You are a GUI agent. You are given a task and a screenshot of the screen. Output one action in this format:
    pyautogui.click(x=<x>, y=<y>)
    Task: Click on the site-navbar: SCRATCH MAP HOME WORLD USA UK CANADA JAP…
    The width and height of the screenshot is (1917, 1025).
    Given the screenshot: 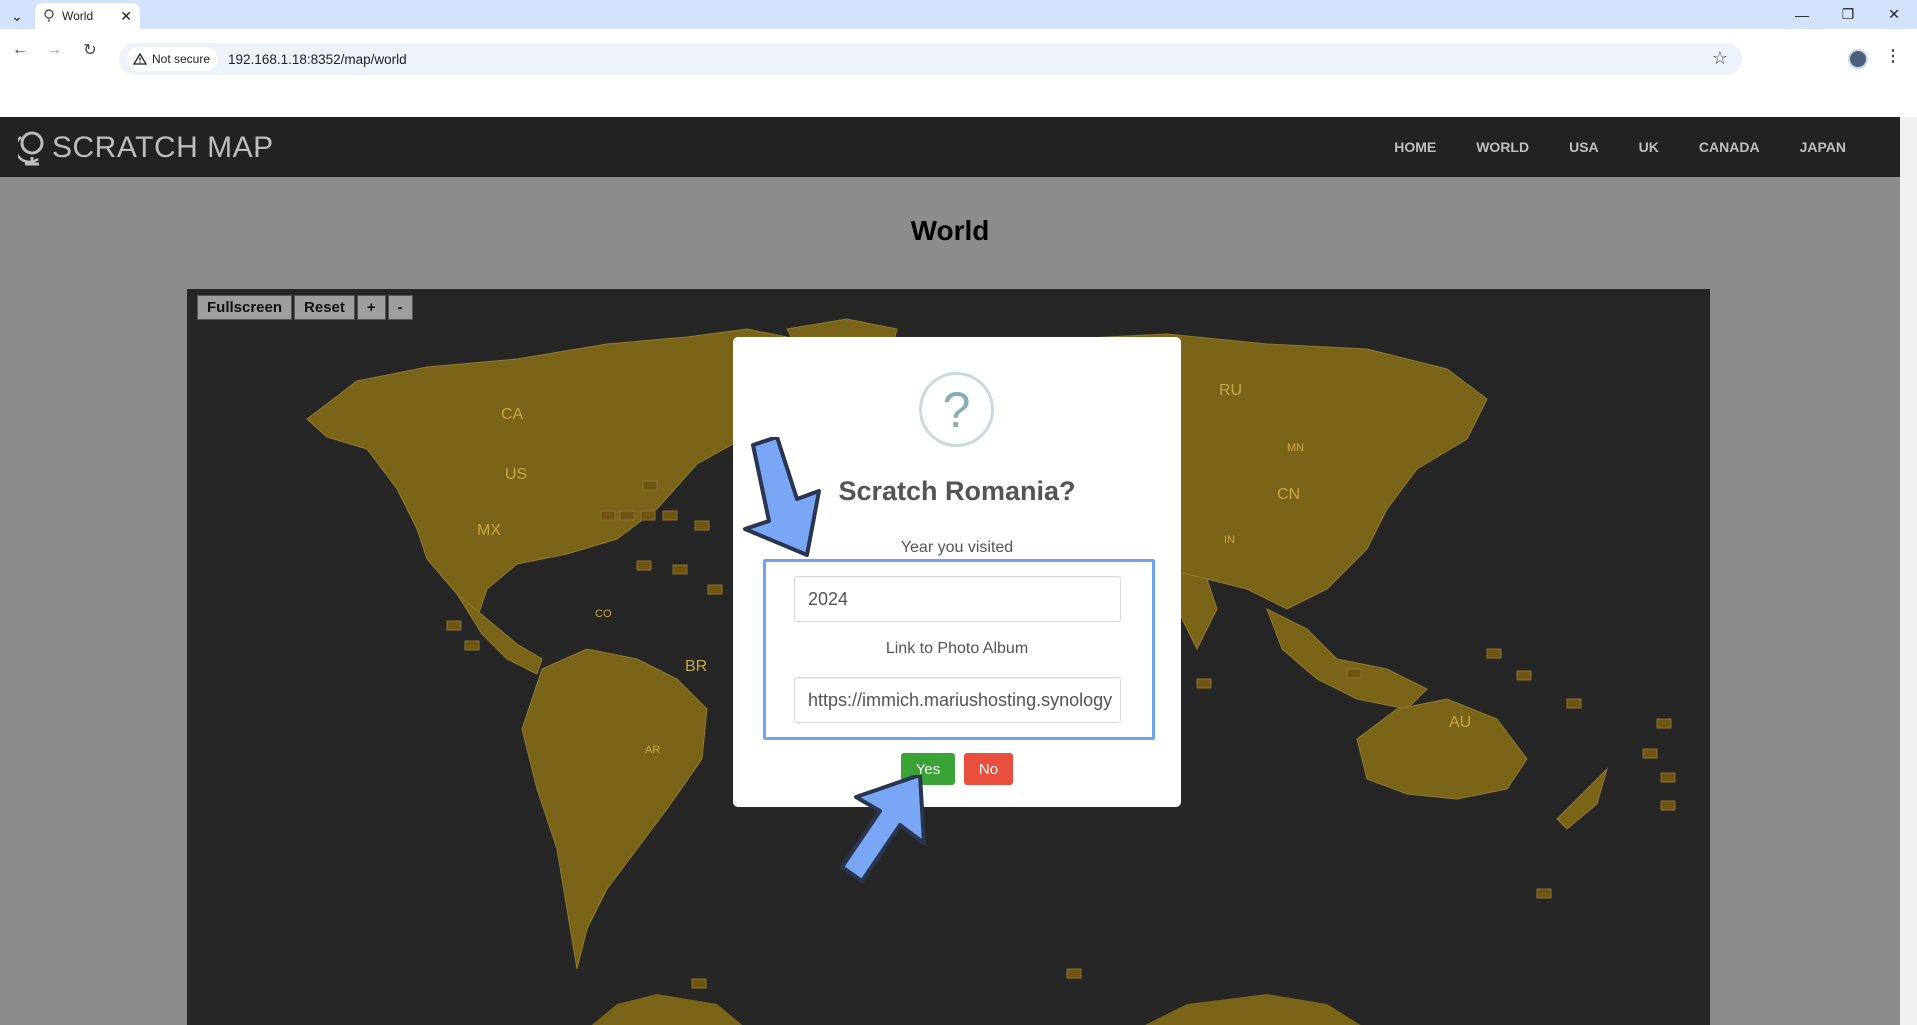 What is the action you would take?
    pyautogui.click(x=950, y=147)
    